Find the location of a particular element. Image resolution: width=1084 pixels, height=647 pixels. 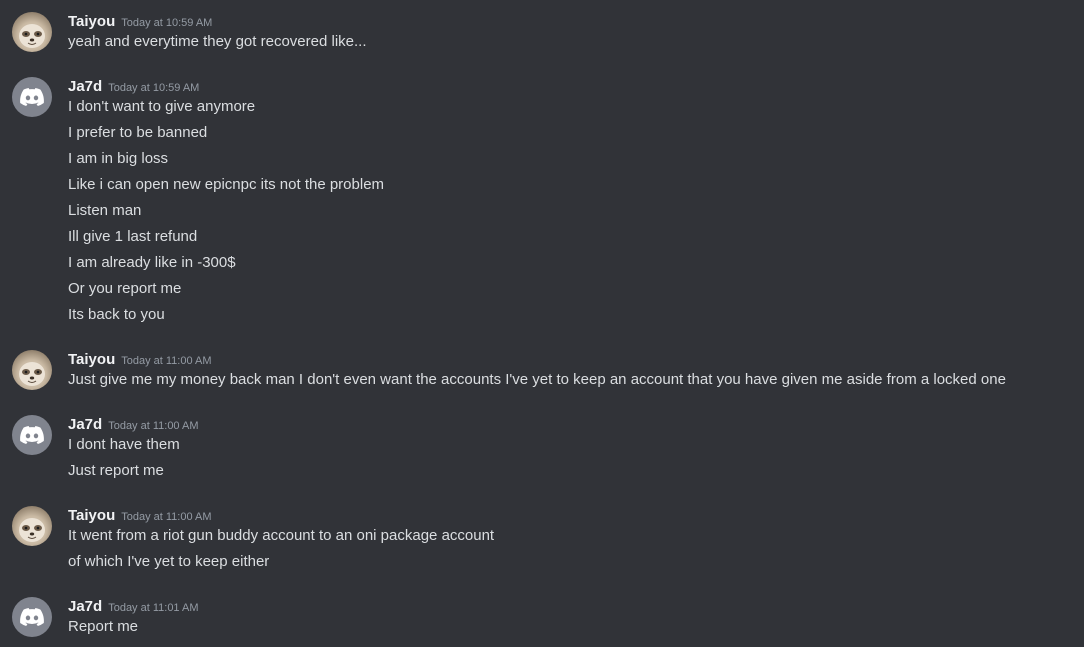

message-text: Just report me is located at coordinates (116, 470).